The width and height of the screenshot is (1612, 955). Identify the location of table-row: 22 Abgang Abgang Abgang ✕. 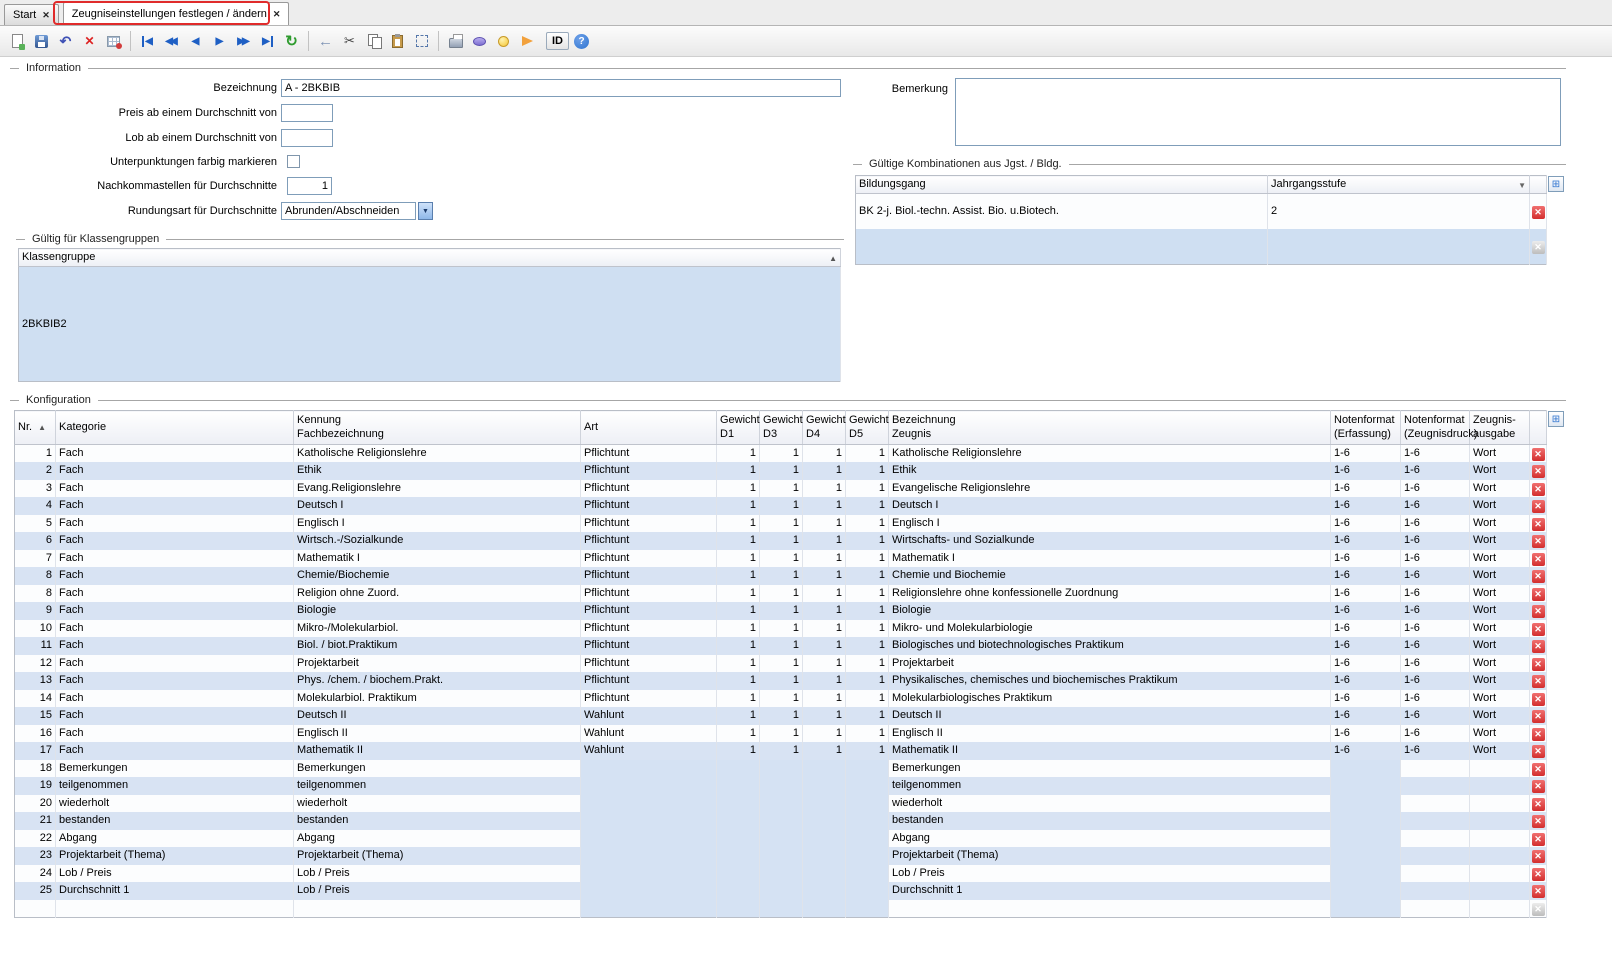
(780, 838).